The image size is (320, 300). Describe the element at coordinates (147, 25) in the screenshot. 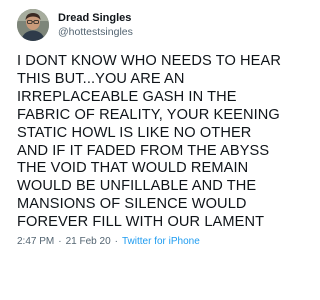

I see `tweet-header: Dread Singles @hottestsingles` at that location.